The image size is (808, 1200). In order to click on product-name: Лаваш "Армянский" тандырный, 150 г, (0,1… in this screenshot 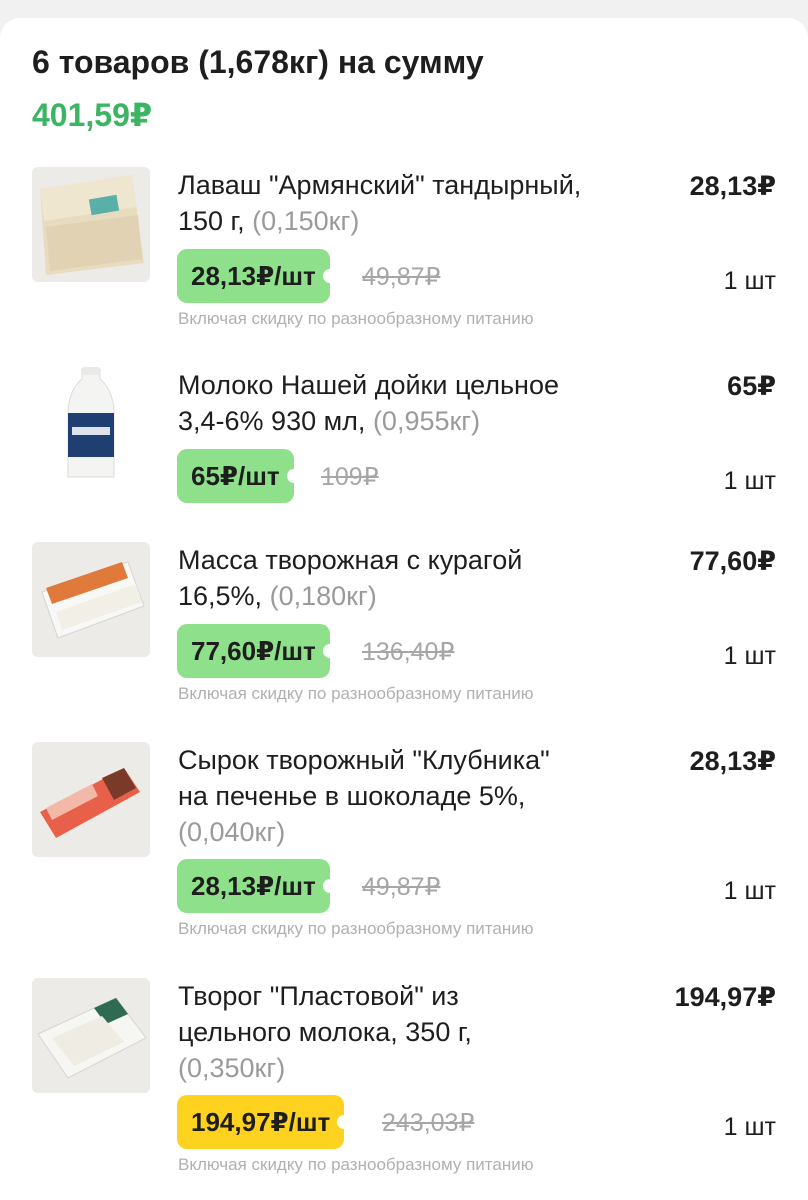, I will do `click(413, 203)`.